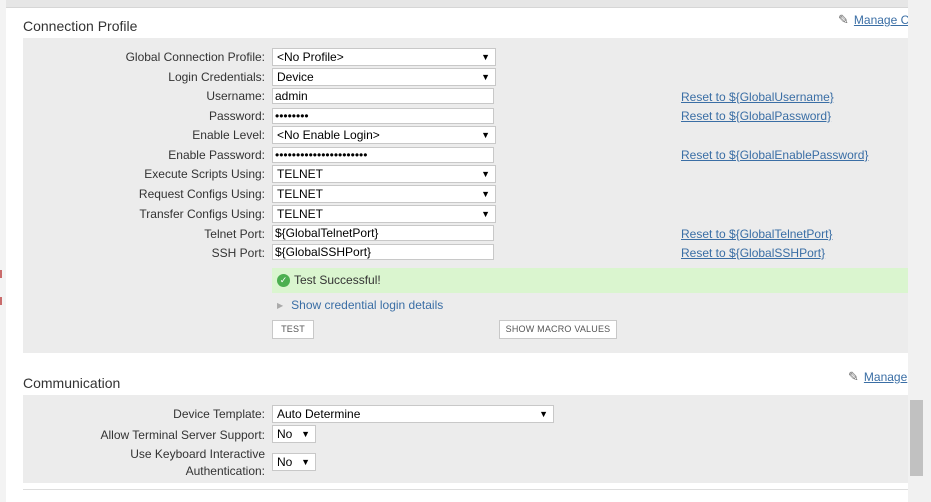  I want to click on left-edge, so click(3, 251).